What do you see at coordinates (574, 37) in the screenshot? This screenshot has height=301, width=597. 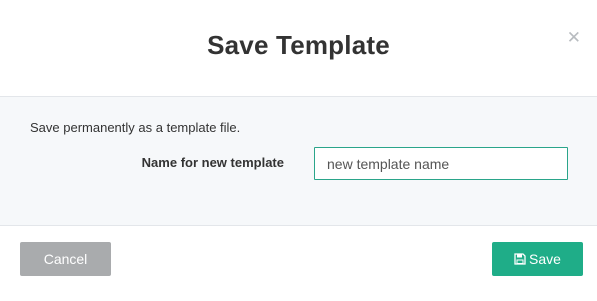 I see `close-icon: ✕` at bounding box center [574, 37].